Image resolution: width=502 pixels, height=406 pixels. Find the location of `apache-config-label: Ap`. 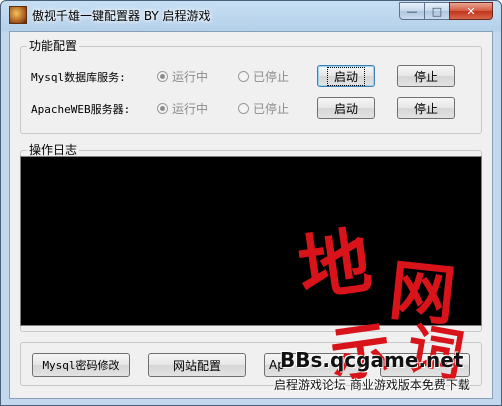

apache-config-label: Ap is located at coordinates (277, 365).